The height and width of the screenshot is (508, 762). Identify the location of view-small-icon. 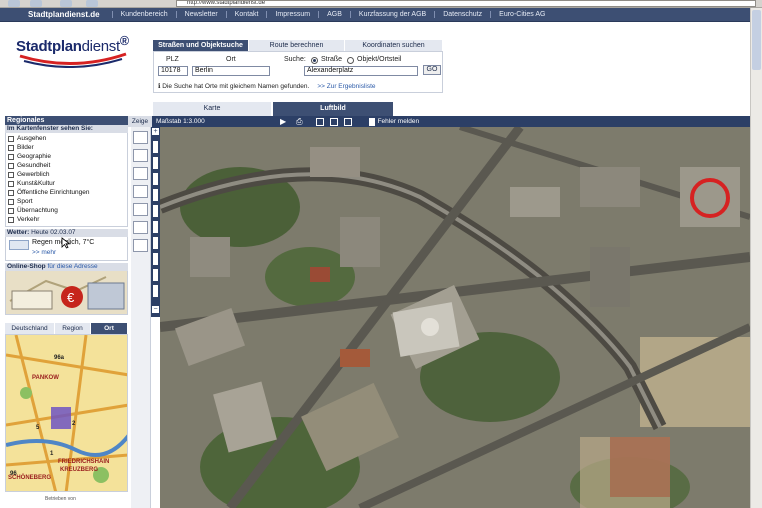
(319, 121).